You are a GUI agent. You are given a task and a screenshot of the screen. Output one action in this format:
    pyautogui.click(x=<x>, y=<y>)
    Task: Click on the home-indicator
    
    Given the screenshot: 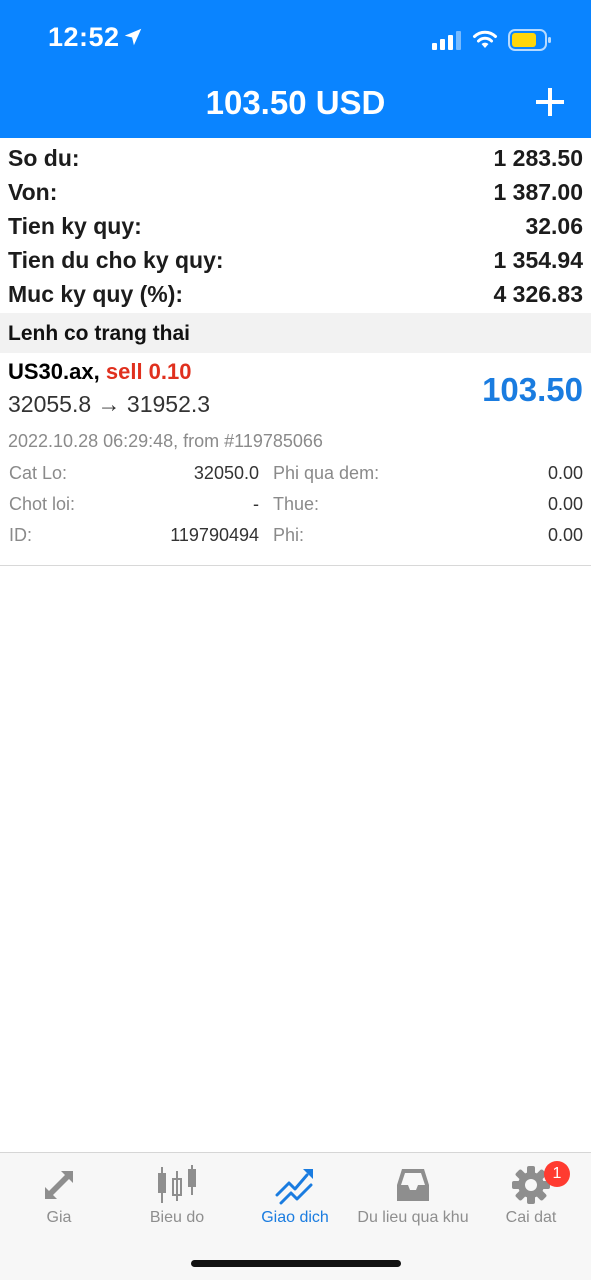 What is the action you would take?
    pyautogui.click(x=296, y=1263)
    